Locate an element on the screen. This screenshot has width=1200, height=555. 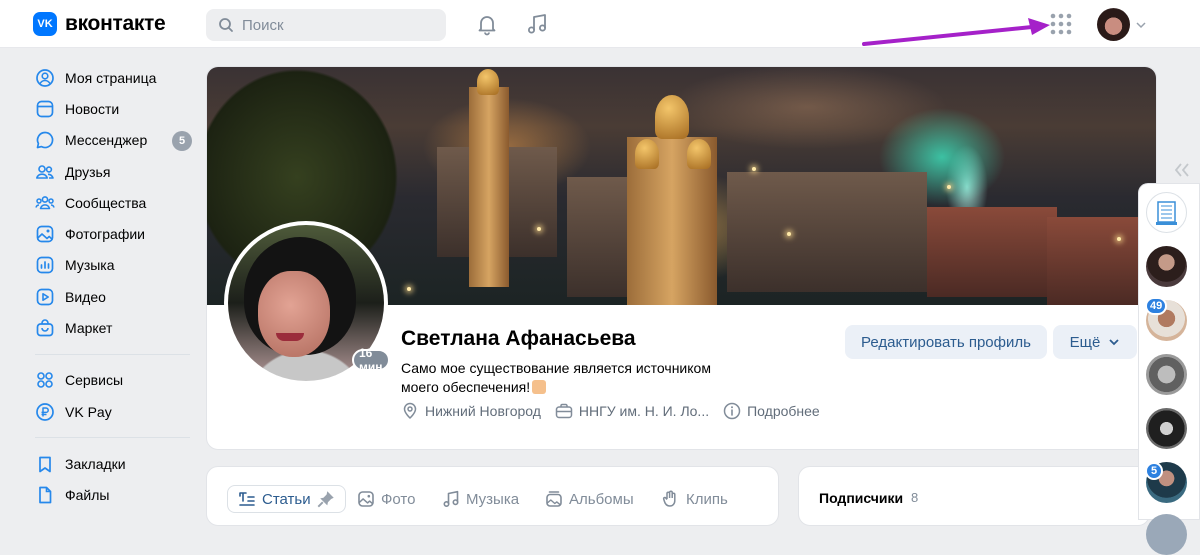
rail-avatar-community is located at coordinates (1166, 212).